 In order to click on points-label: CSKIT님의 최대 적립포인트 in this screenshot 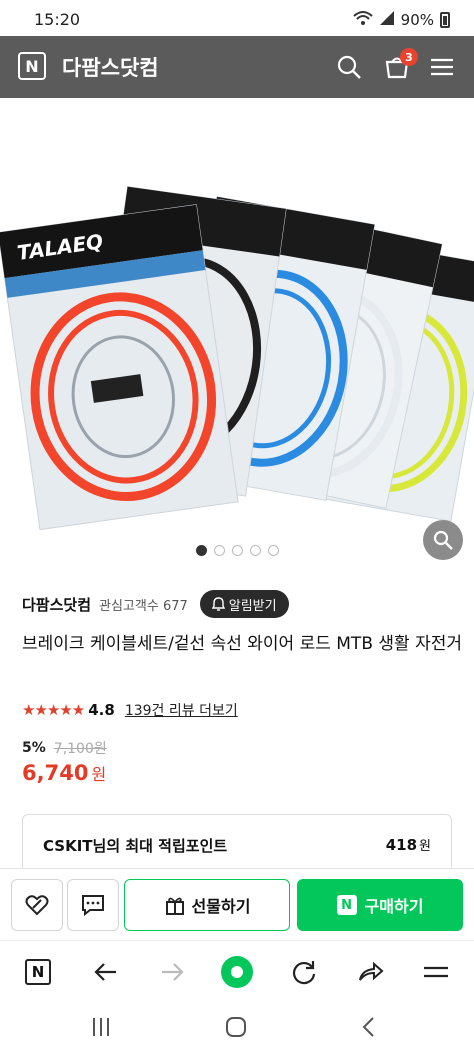, I will do `click(135, 846)`.